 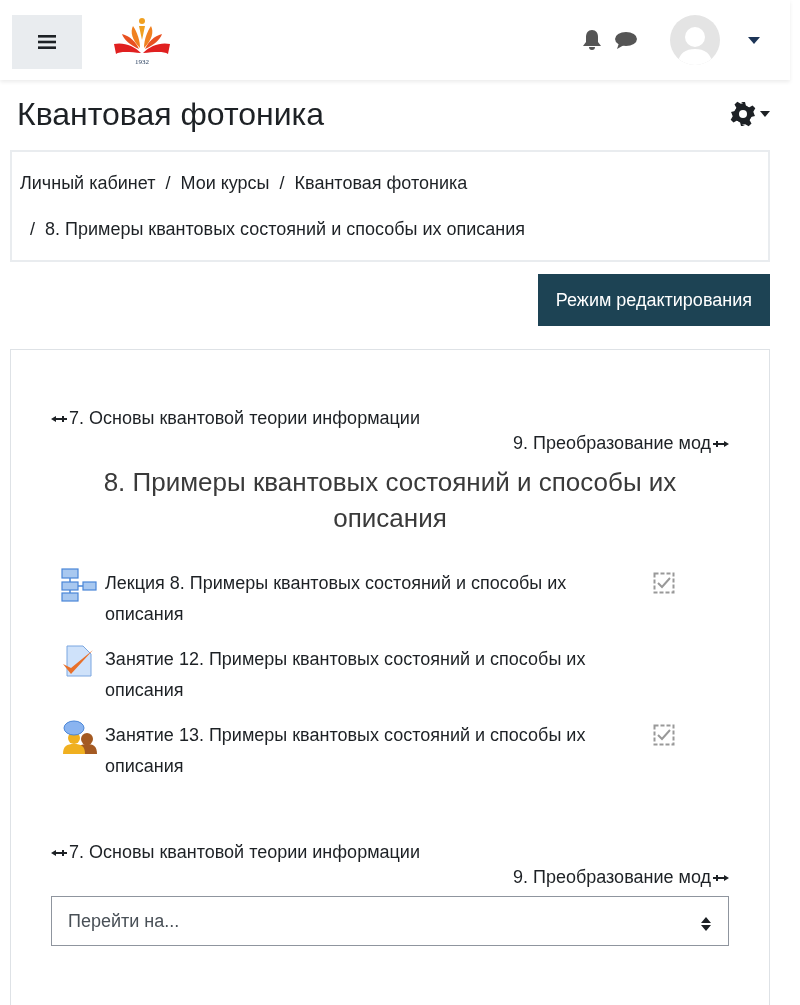 What do you see at coordinates (695, 45) in the screenshot?
I see `user-silhouette-icon` at bounding box center [695, 45].